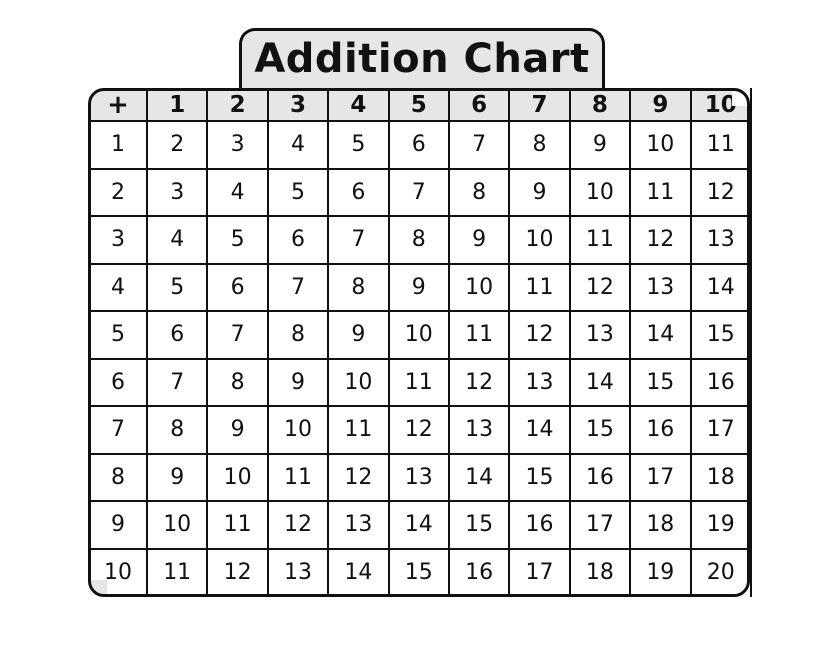 Image resolution: width=840 pixels, height=649 pixels. Describe the element at coordinates (177, 382) in the screenshot. I see `cell-6-1: 7` at that location.